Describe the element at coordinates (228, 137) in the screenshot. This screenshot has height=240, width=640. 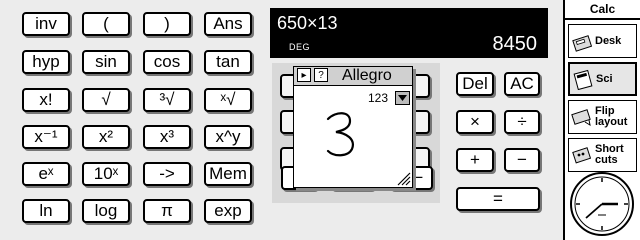
I see `power-key: x^y` at that location.